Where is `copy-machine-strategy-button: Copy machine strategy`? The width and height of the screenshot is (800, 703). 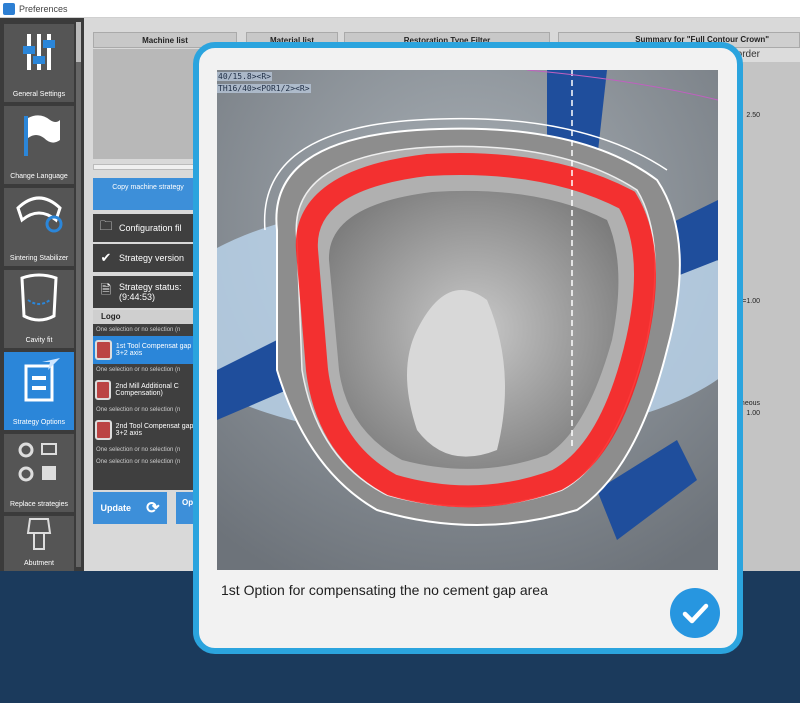
copy-machine-strategy-button: Copy machine strategy is located at coordinates (148, 194).